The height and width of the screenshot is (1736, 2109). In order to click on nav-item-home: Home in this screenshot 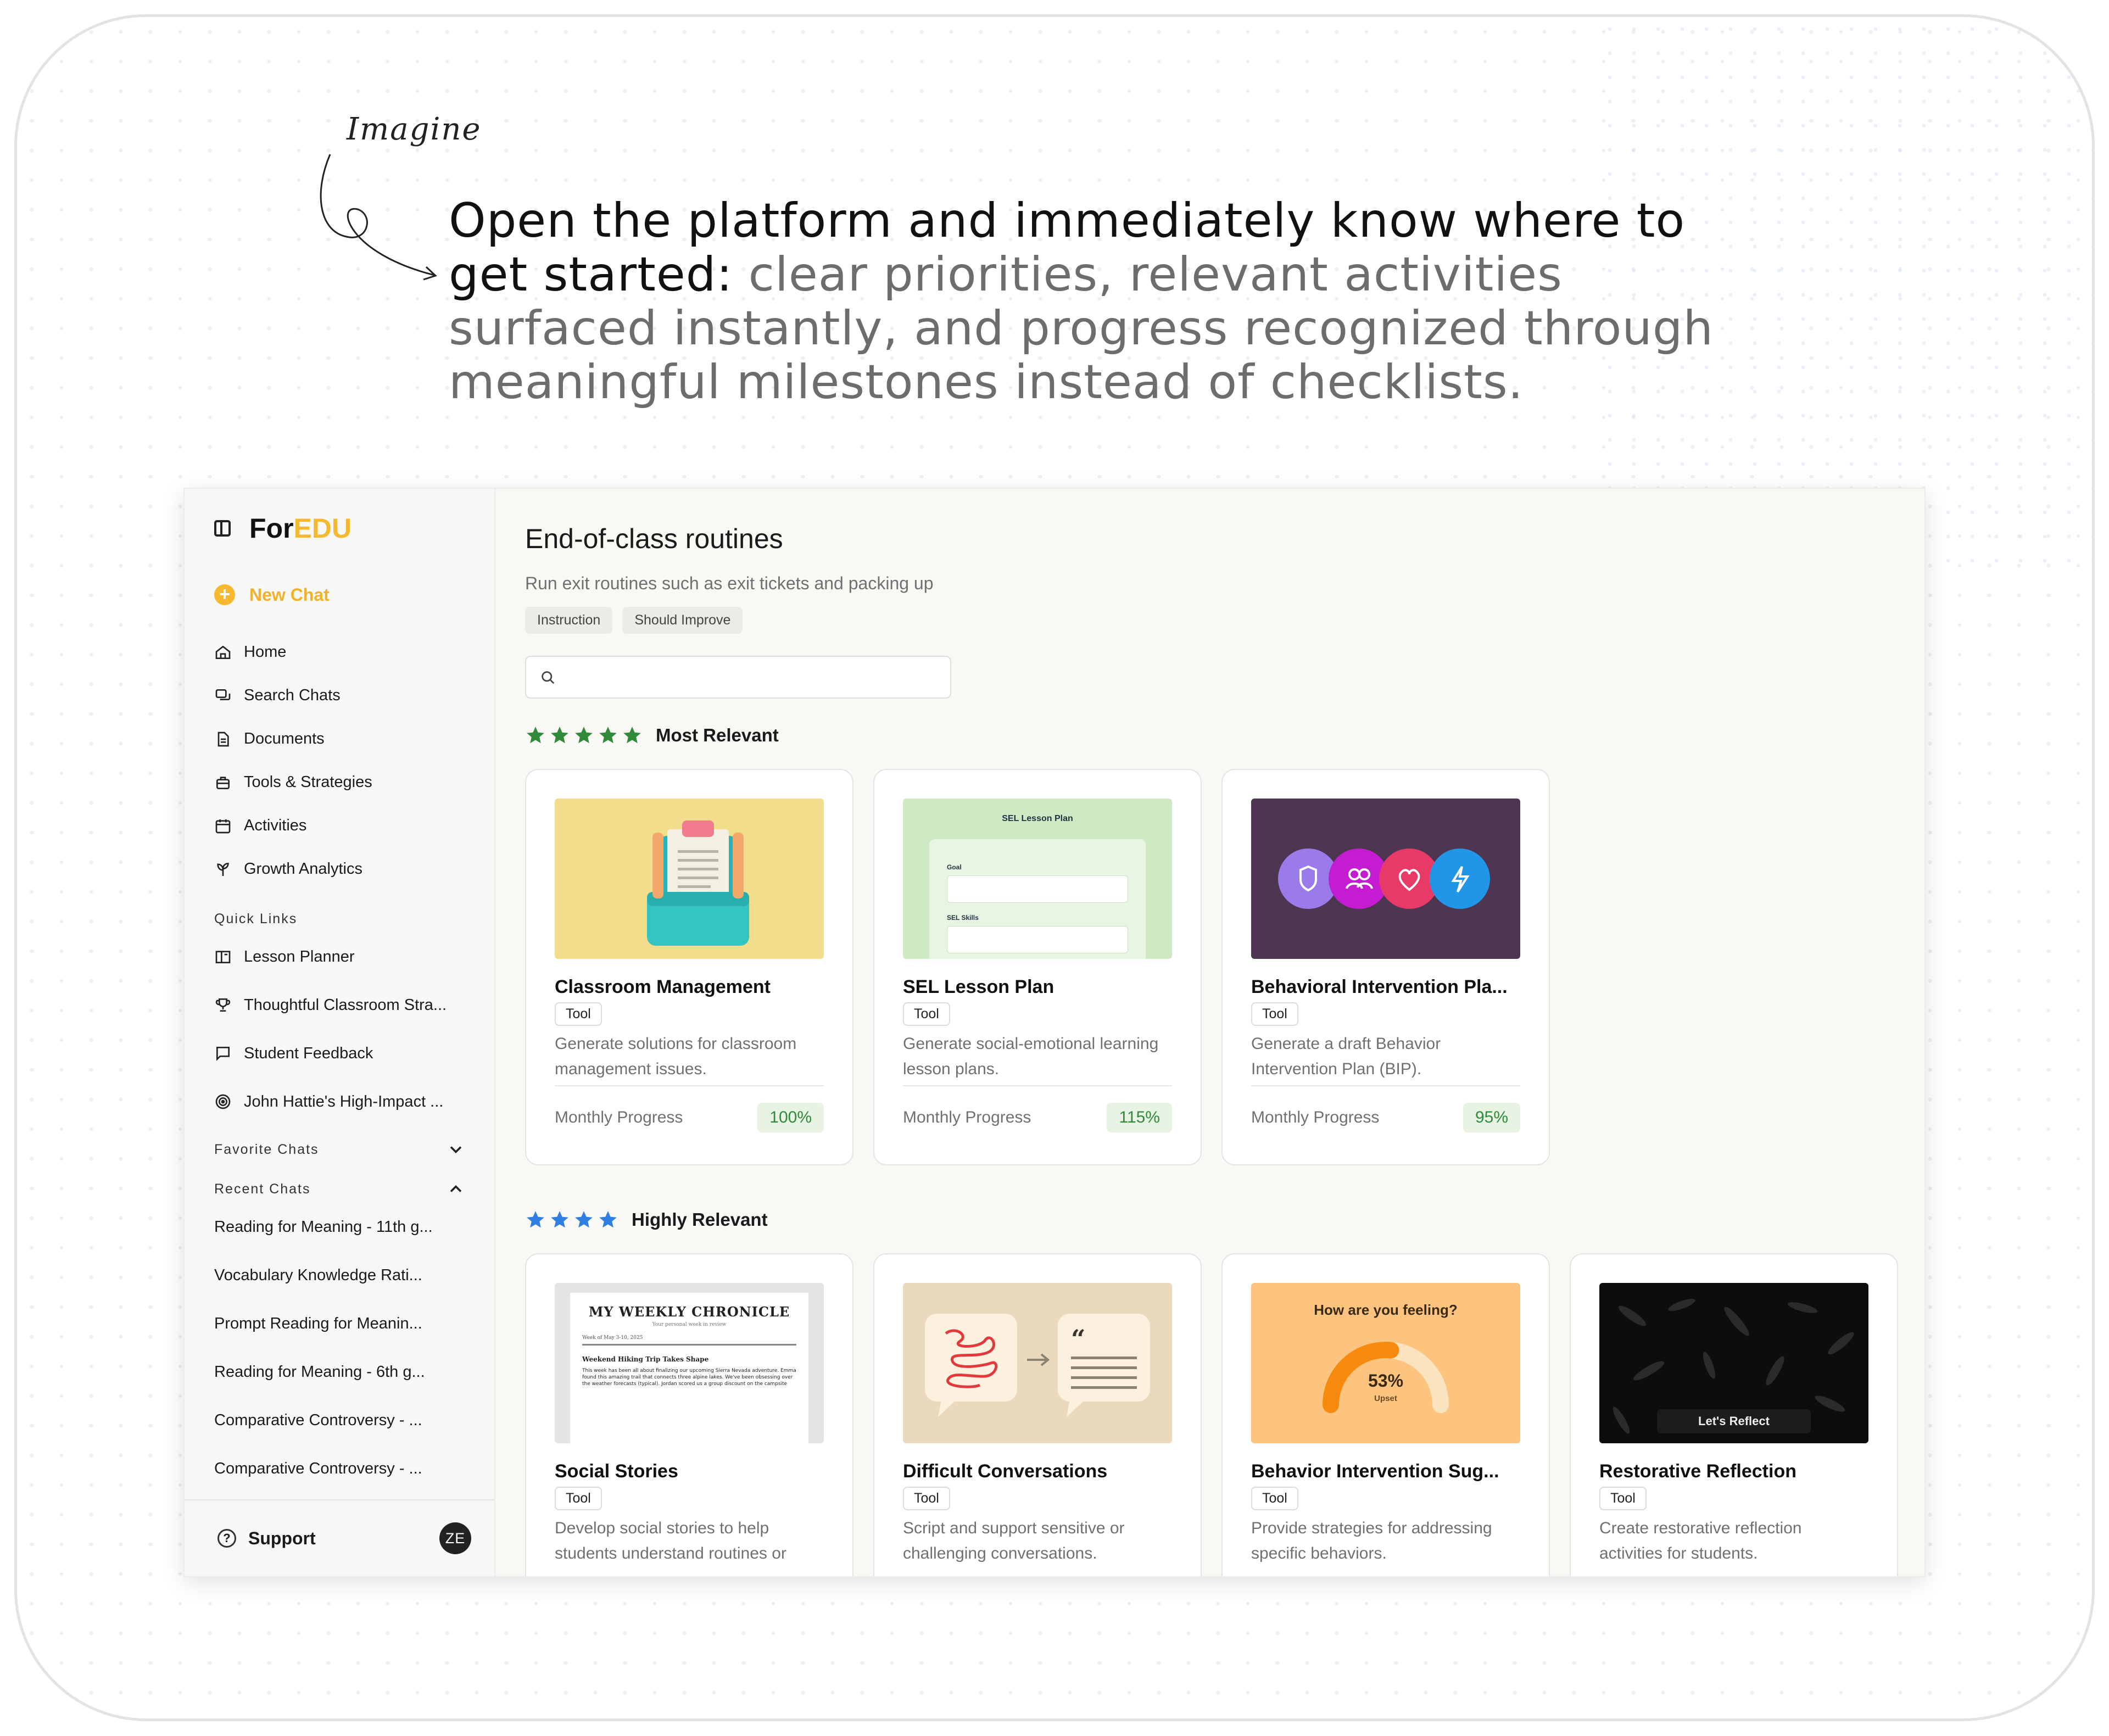, I will do `click(340, 652)`.